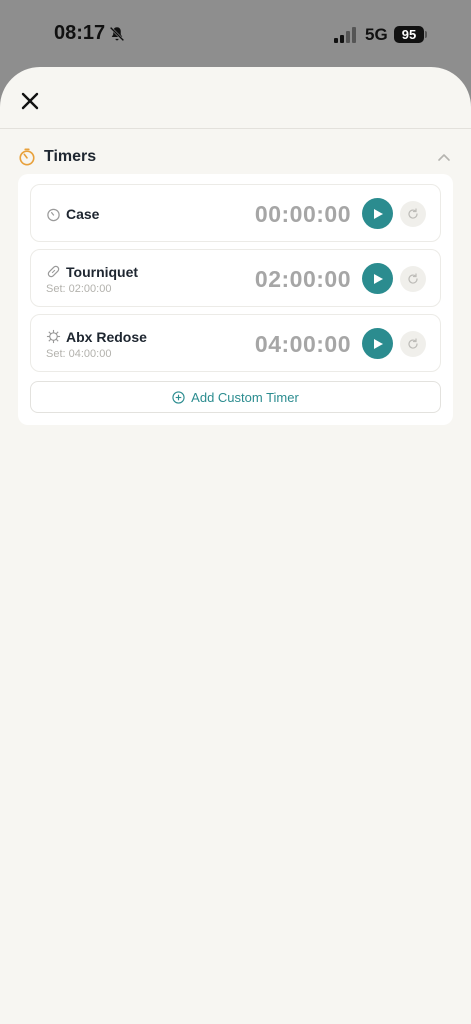 Image resolution: width=471 pixels, height=1024 pixels. What do you see at coordinates (79, 354) in the screenshot?
I see `timer-set-value: Set: 04:00:00` at bounding box center [79, 354].